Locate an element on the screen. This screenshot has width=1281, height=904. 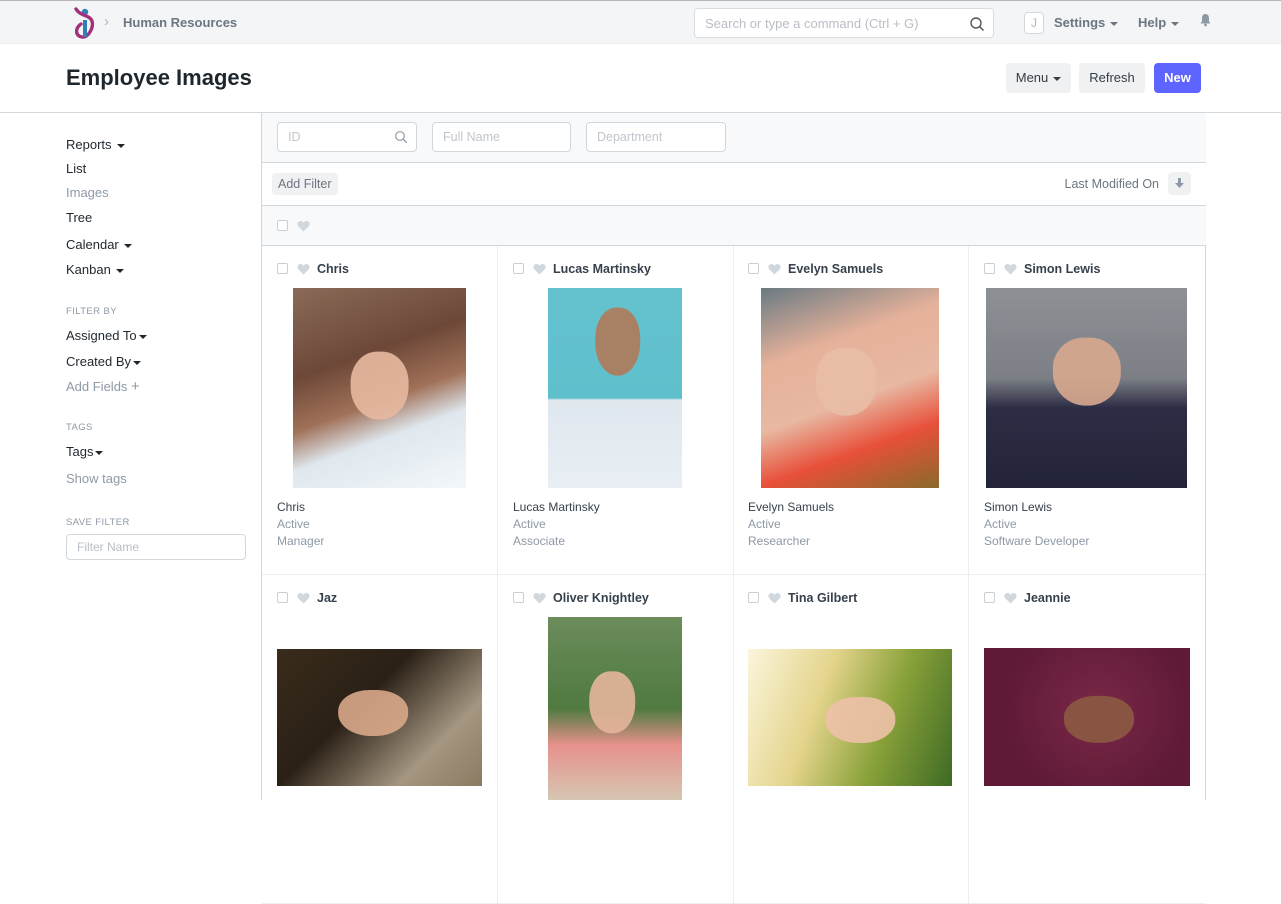
sidebar-item-tree: Tree is located at coordinates (79, 217).